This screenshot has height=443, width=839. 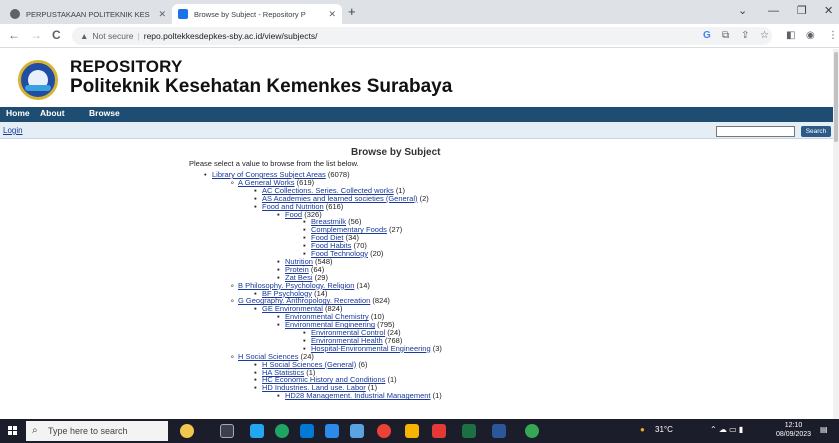 What do you see at coordinates (745, 36) in the screenshot?
I see `share-icon: ⇪` at bounding box center [745, 36].